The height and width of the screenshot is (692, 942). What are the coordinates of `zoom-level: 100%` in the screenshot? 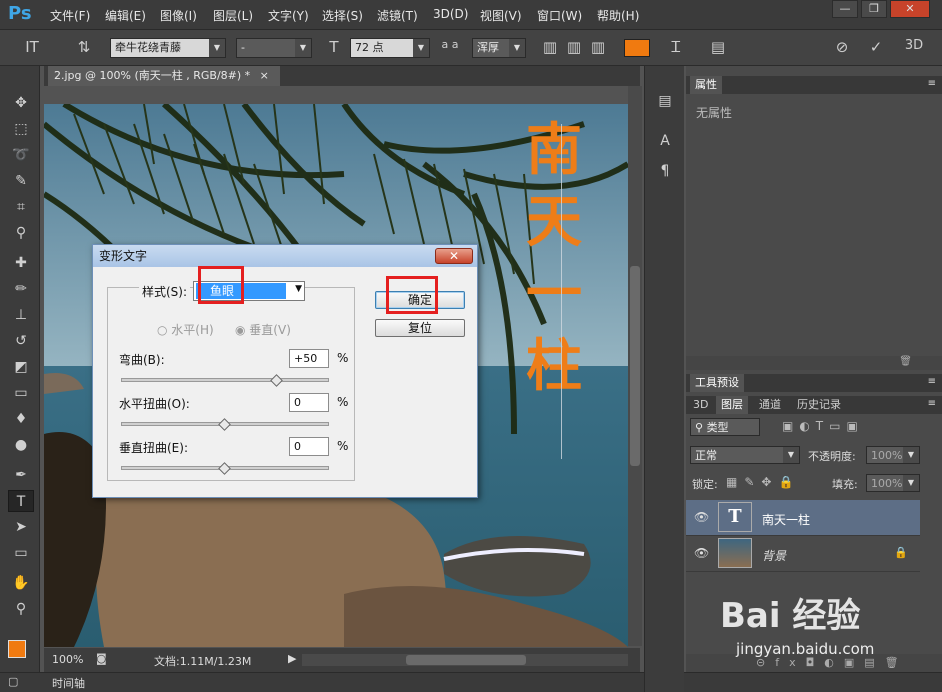 It's located at (67, 659).